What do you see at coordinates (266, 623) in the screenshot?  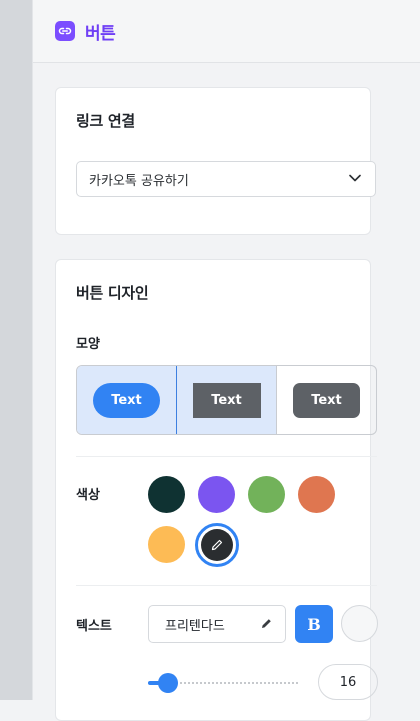 I see `pencil-icon` at bounding box center [266, 623].